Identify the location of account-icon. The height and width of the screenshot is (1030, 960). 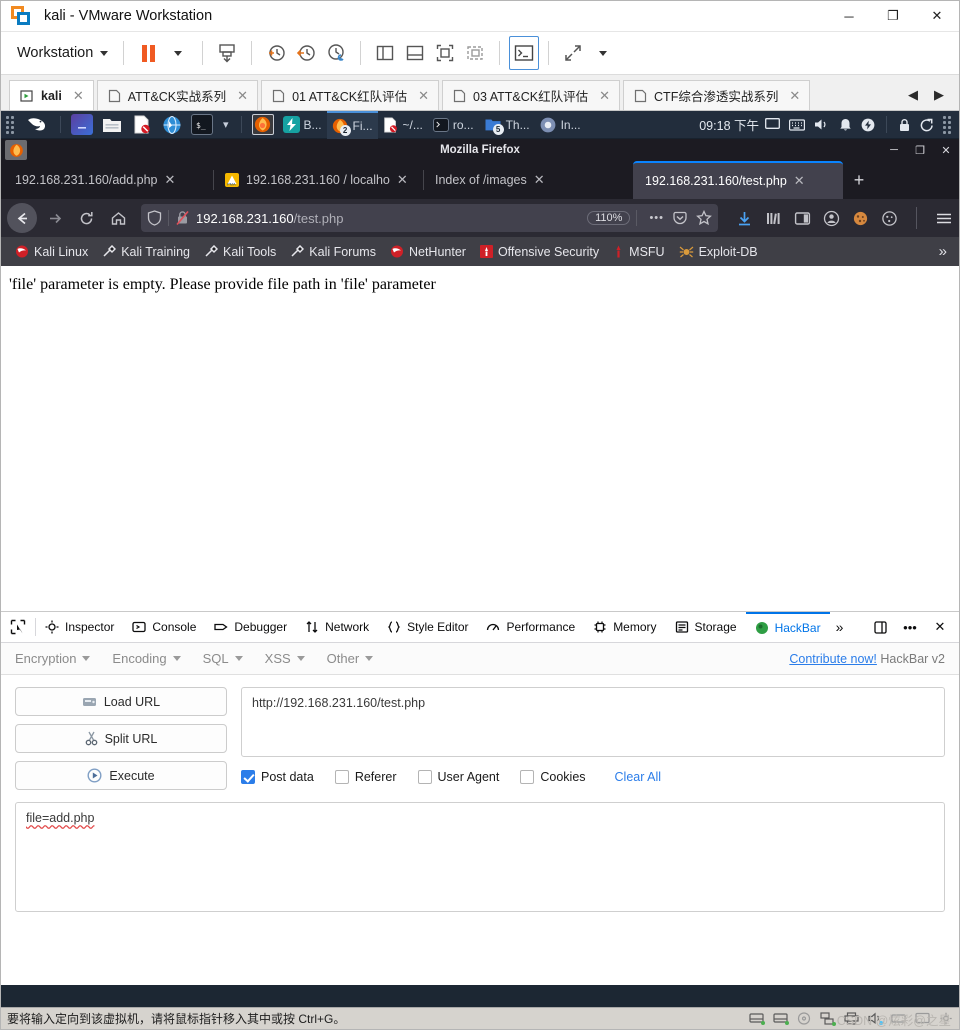
(831, 218).